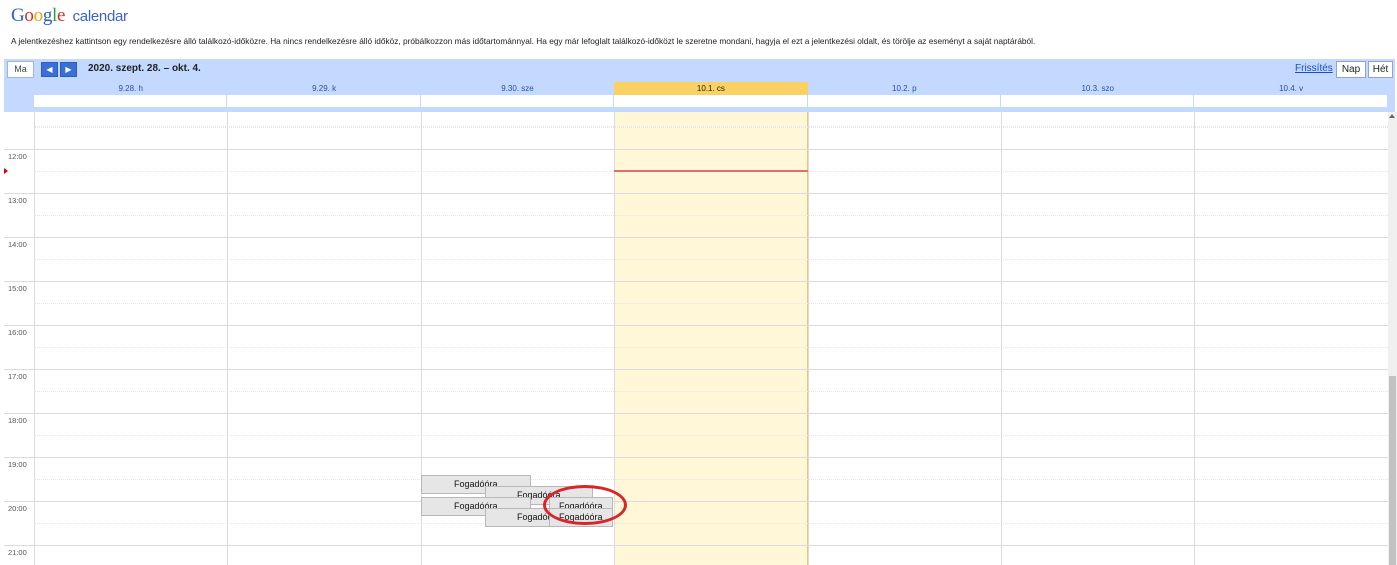 Image resolution: width=1397 pixels, height=565 pixels. Describe the element at coordinates (1392, 116) in the screenshot. I see `scroll-up-arrow-icon` at that location.